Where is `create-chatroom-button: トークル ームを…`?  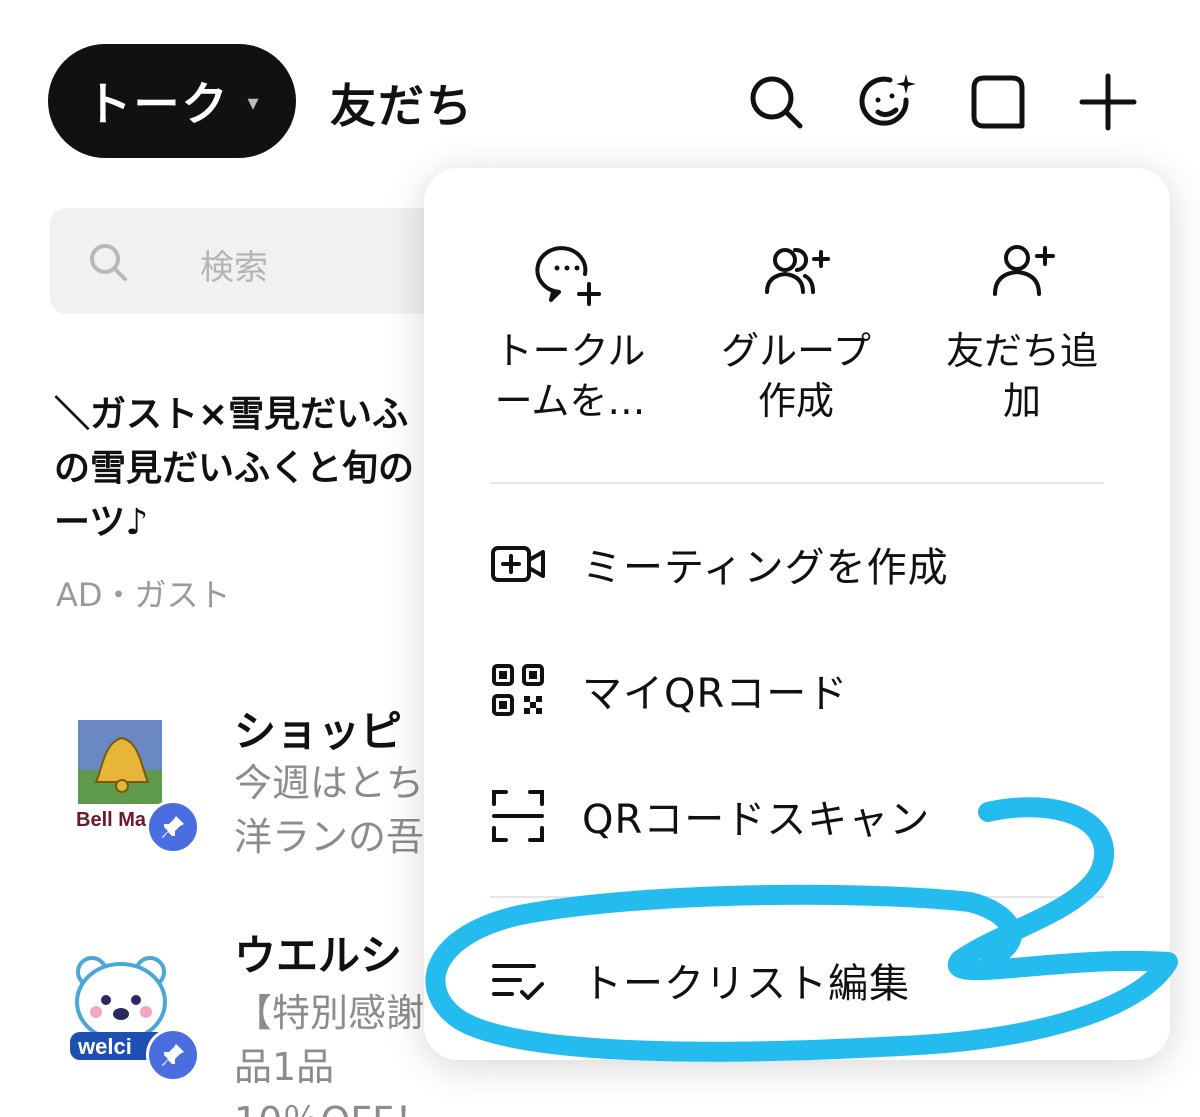
create-chatroom-button: トークル ームを… is located at coordinates (570, 332).